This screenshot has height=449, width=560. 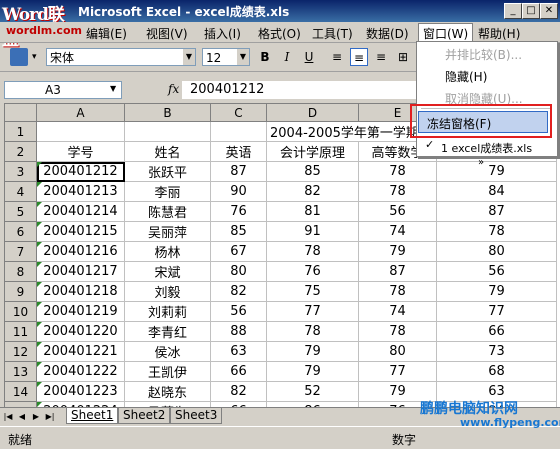 What do you see at coordinates (167, 231) in the screenshot?
I see `name-cell: 吴丽萍` at bounding box center [167, 231].